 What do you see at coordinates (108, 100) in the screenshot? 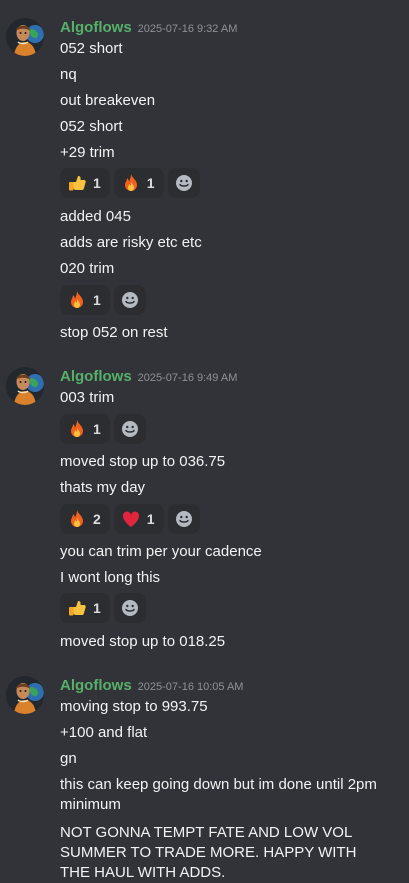
I see `message-line: out breakeven` at bounding box center [108, 100].